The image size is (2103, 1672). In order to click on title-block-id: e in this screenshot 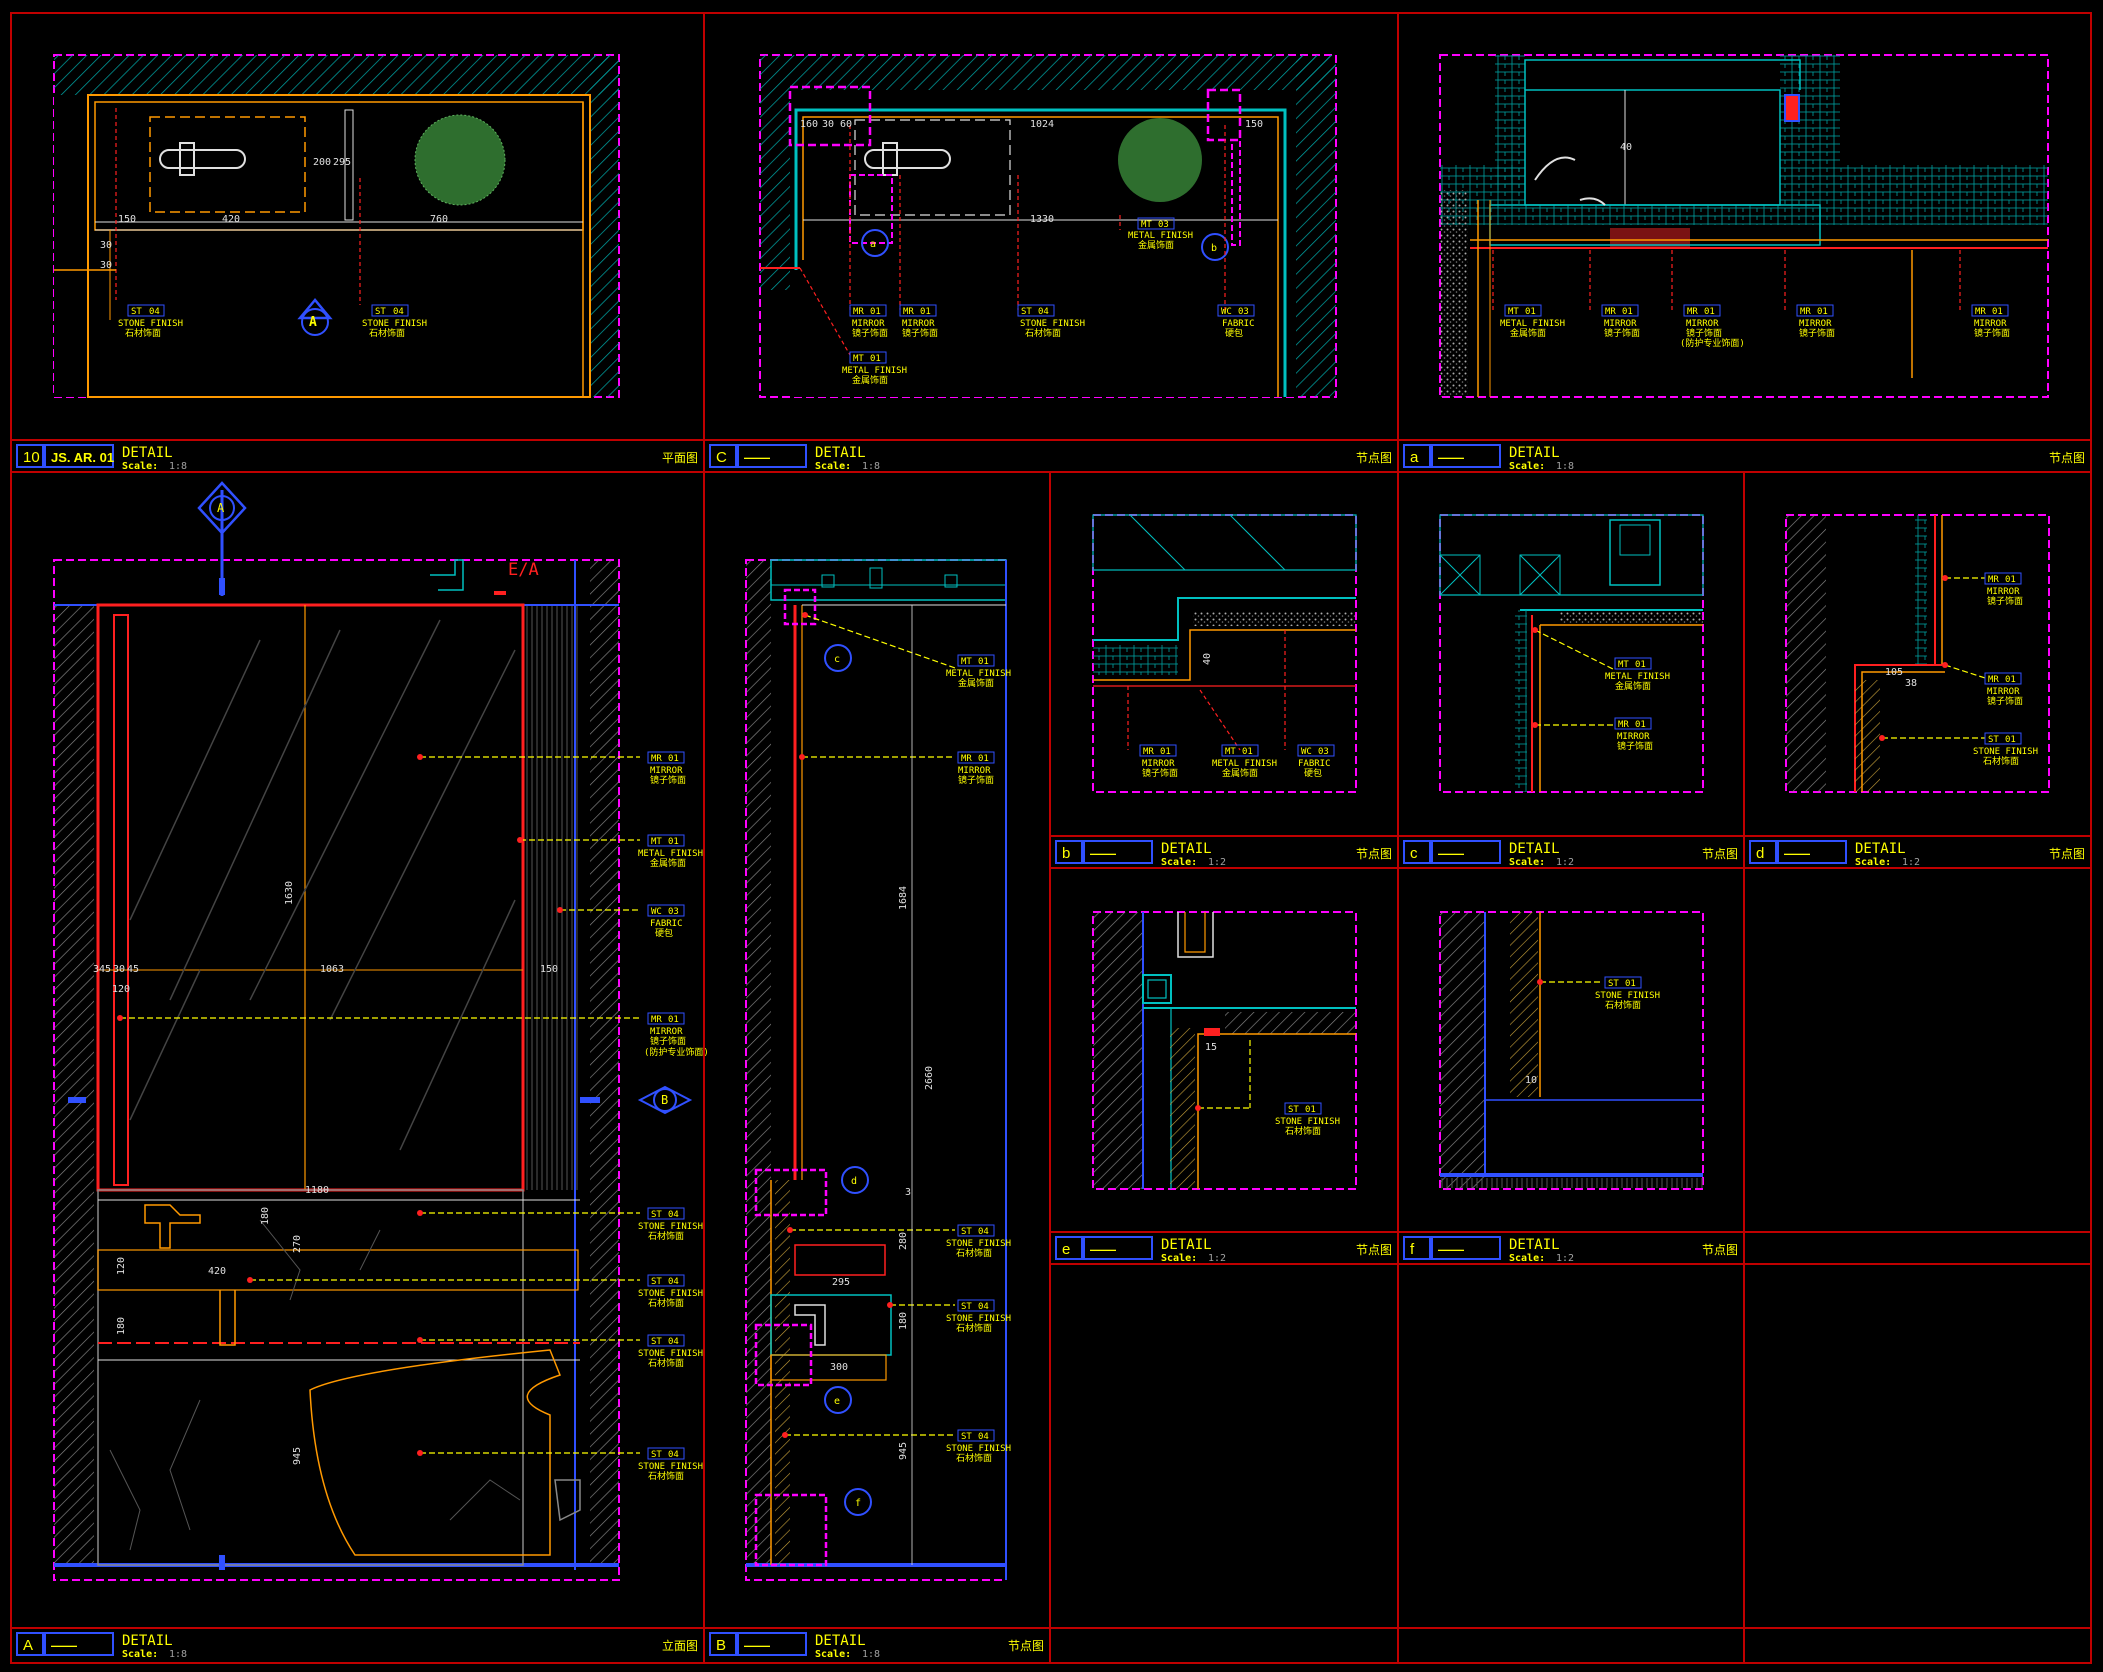, I will do `click(1066, 1249)`.